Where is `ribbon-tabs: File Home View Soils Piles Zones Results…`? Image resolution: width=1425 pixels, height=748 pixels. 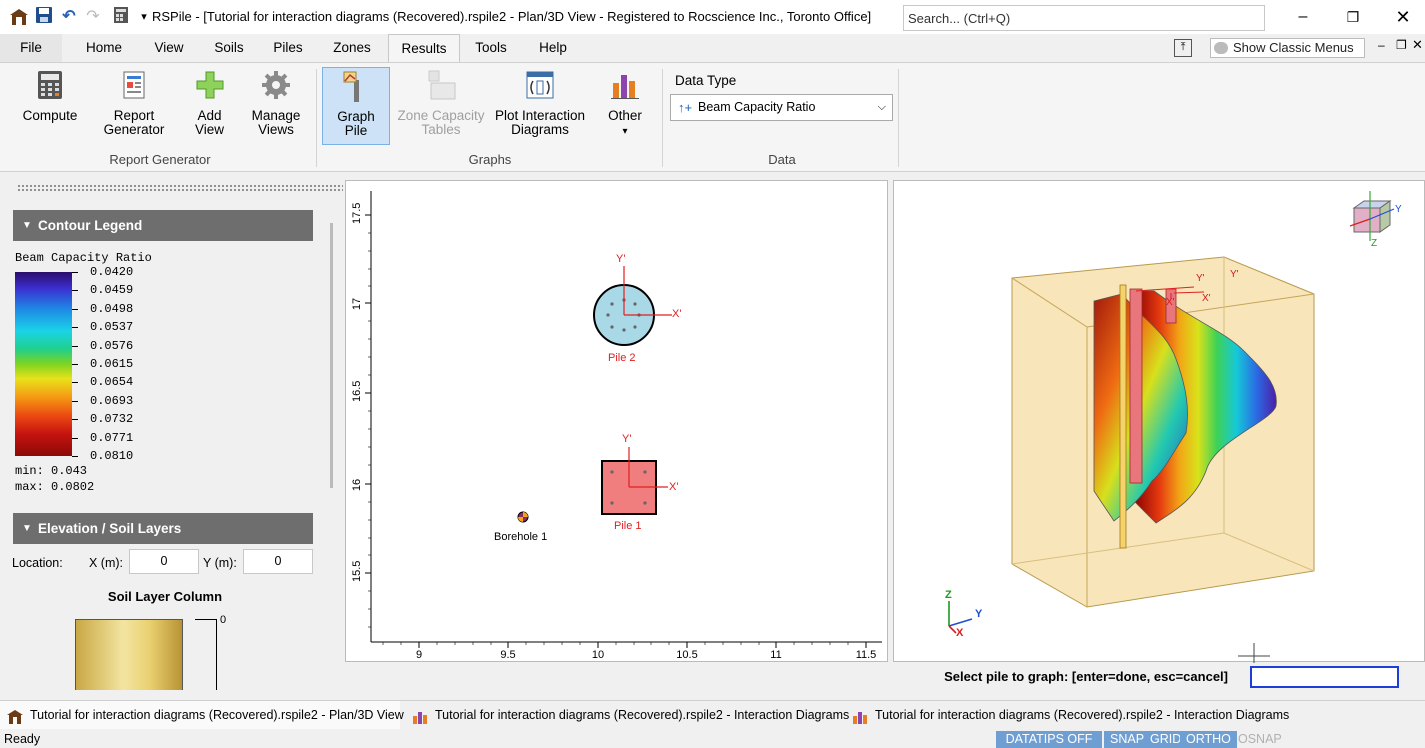 ribbon-tabs: File Home View Soils Piles Zones Results… is located at coordinates (712, 48).